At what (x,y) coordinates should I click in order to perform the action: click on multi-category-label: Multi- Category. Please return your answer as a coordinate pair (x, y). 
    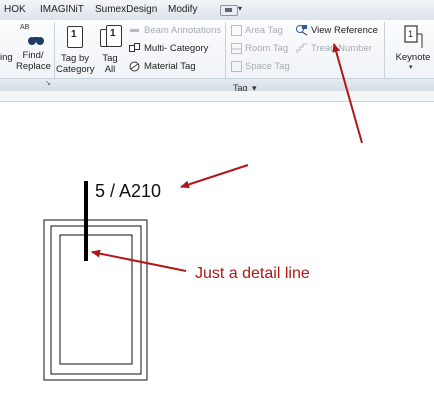
    Looking at the image, I should click on (176, 48).